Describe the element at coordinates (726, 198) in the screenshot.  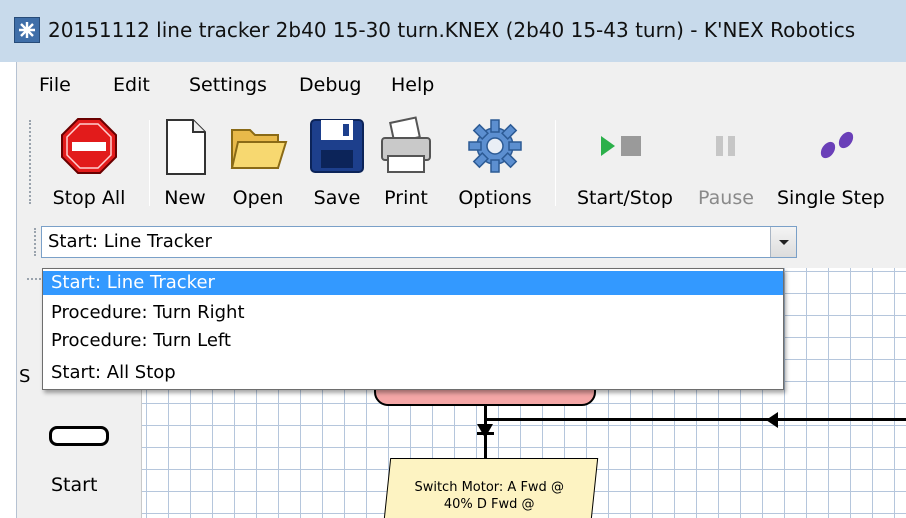
I see `pause-label: Pause` at that location.